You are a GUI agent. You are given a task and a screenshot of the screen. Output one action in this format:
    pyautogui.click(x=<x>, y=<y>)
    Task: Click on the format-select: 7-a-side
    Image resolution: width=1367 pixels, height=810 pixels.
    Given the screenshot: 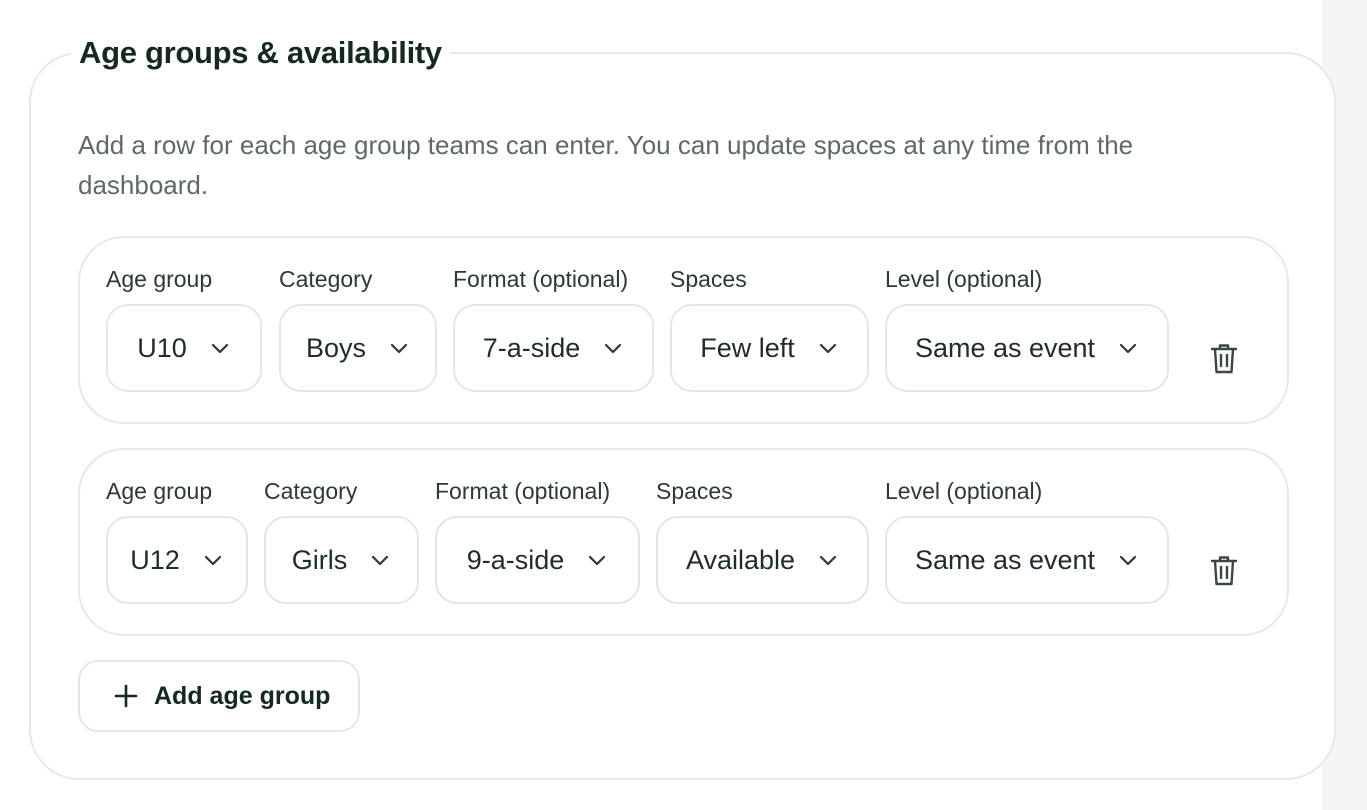 What is the action you would take?
    pyautogui.click(x=553, y=348)
    